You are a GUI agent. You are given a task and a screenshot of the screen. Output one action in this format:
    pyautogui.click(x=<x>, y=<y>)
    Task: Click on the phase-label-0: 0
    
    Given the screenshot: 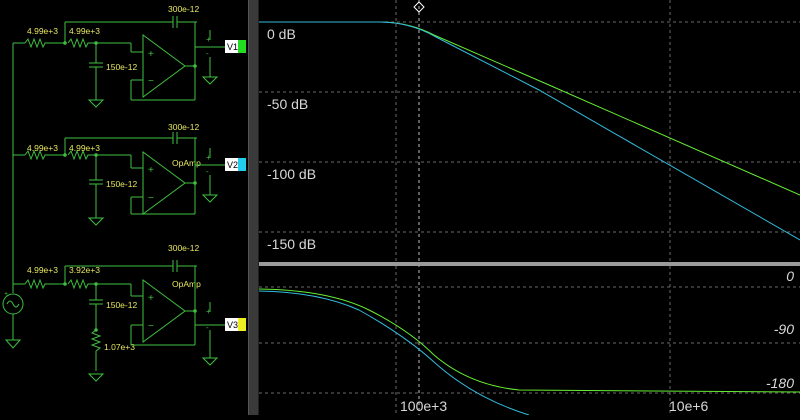 What is the action you would take?
    pyautogui.click(x=790, y=276)
    